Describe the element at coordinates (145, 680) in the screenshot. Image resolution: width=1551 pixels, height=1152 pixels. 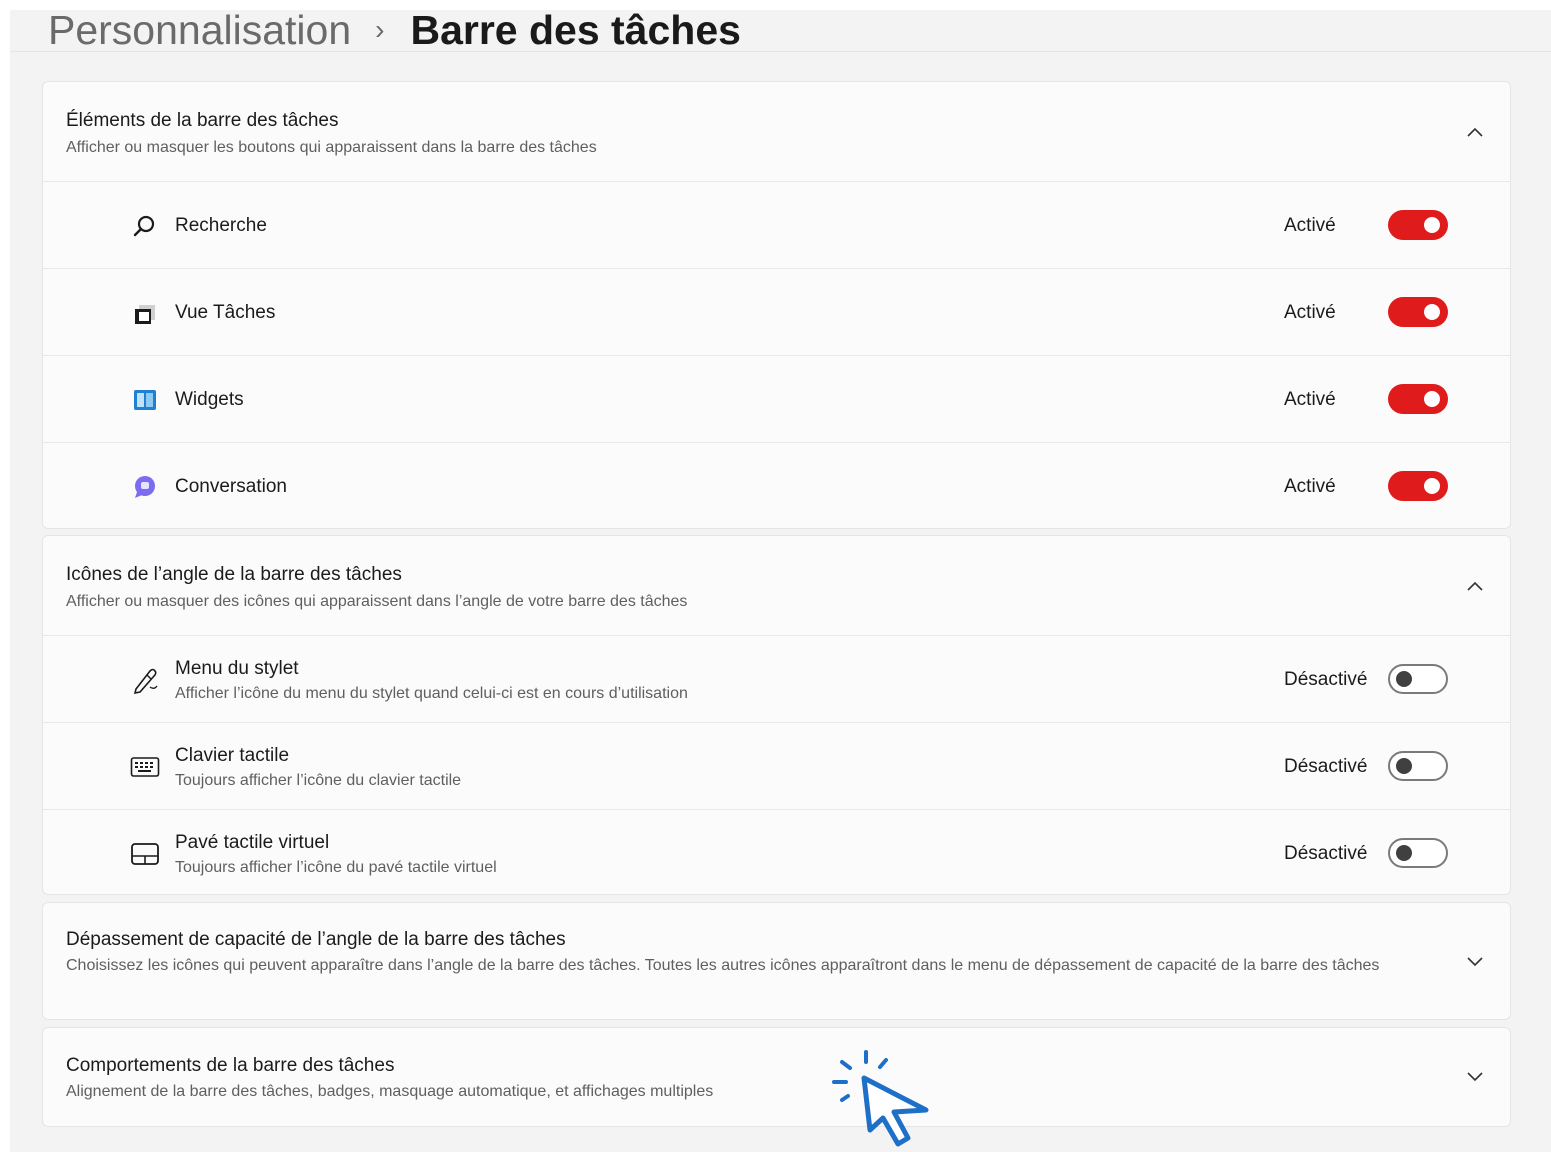
I see `pen-icon` at that location.